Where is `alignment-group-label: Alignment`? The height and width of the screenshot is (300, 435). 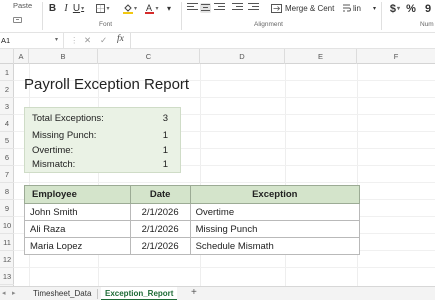
alignment-group-label: Alignment is located at coordinates (268, 24).